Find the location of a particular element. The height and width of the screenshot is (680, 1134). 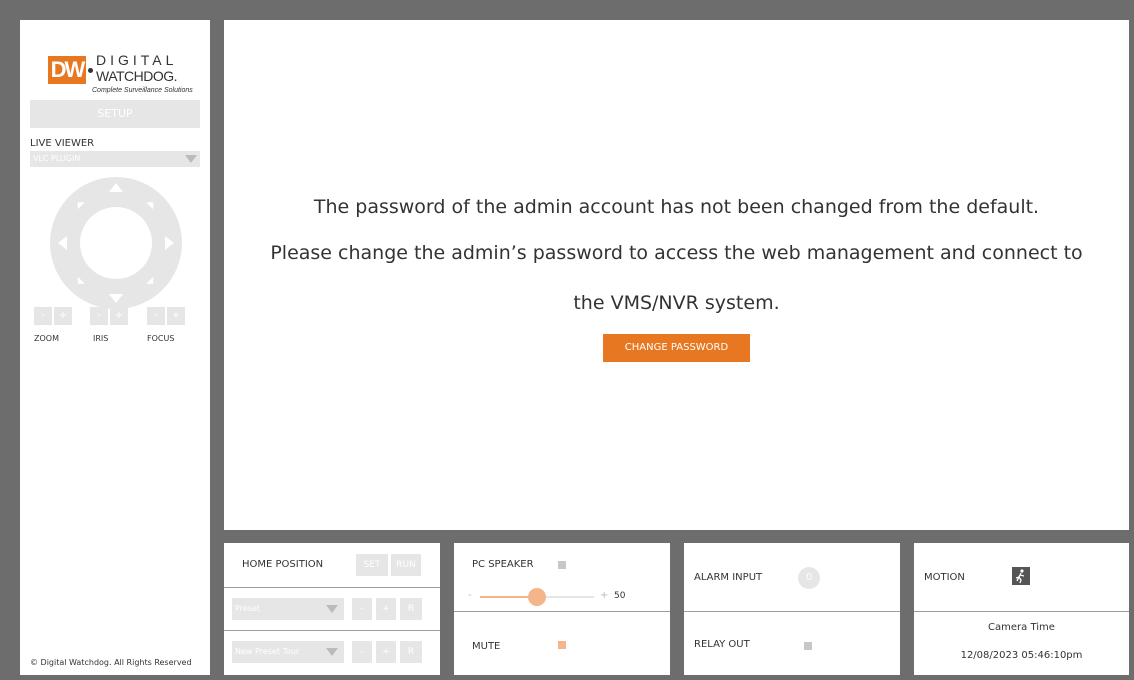

camera-time-value: 12/08/2023 05:46:10pm is located at coordinates (1021, 655).